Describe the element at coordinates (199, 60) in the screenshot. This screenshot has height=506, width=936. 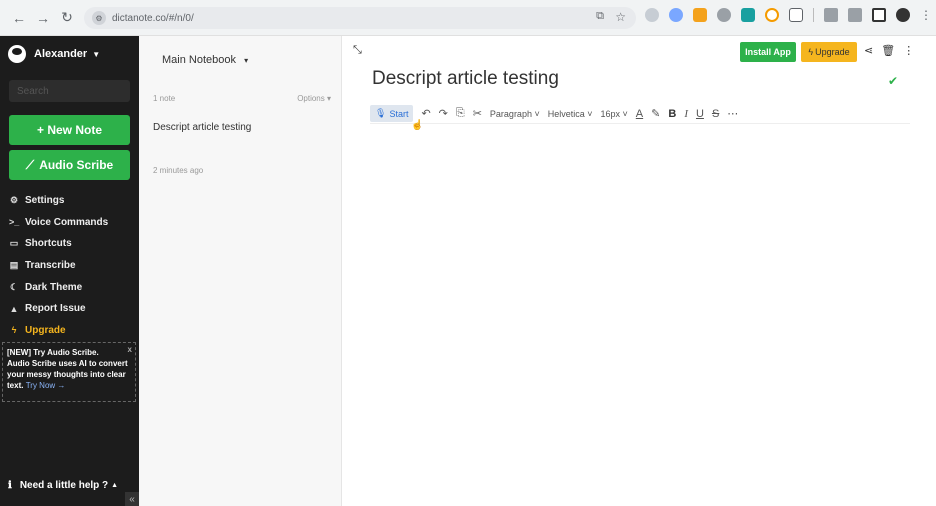
I see `notebook-name: Main Notebook` at that location.